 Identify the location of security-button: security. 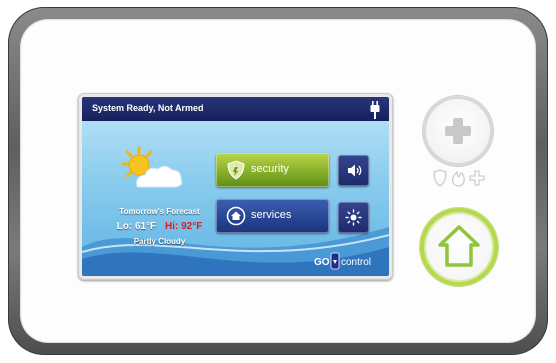
(272, 170).